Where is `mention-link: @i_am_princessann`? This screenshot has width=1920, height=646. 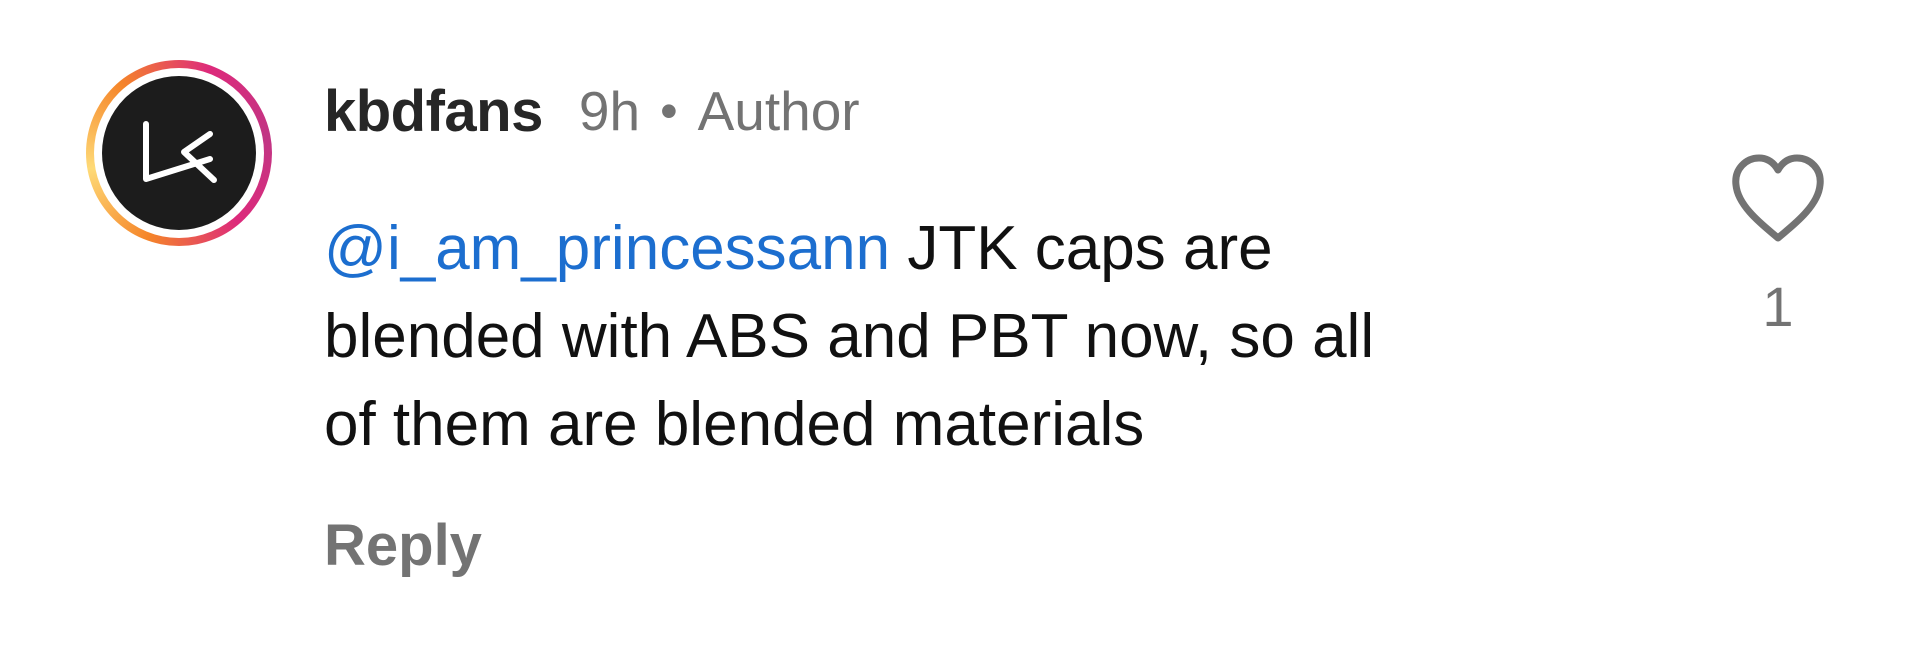 mention-link: @i_am_princessann is located at coordinates (607, 248).